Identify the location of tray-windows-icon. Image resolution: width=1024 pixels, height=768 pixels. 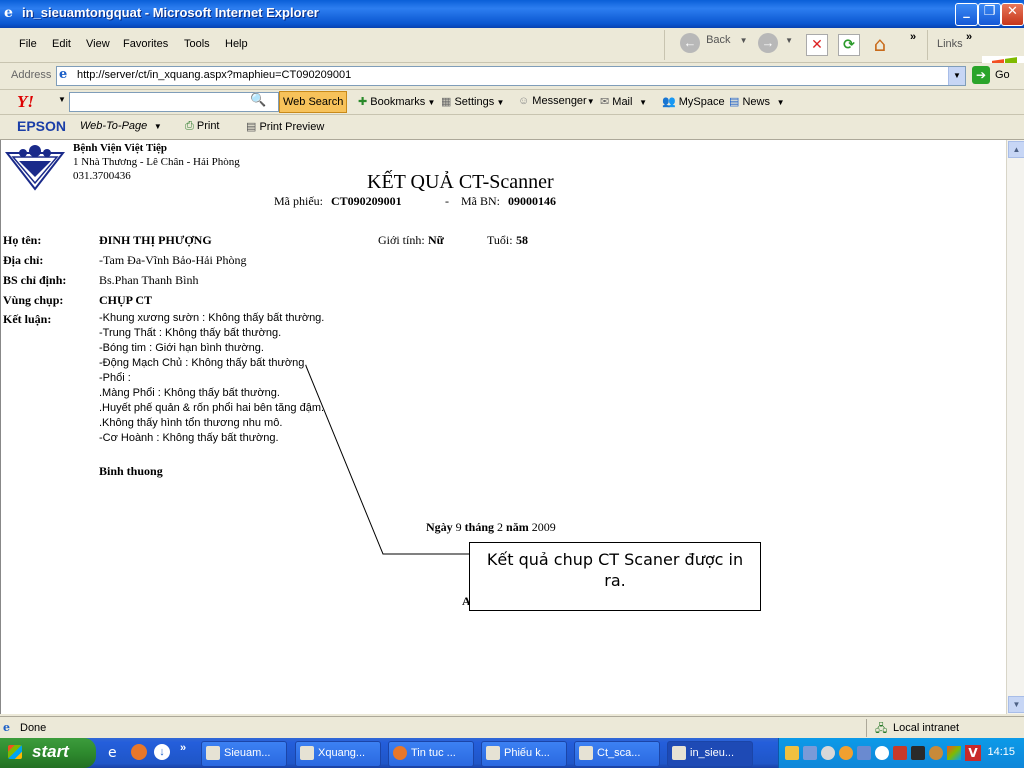
(954, 753).